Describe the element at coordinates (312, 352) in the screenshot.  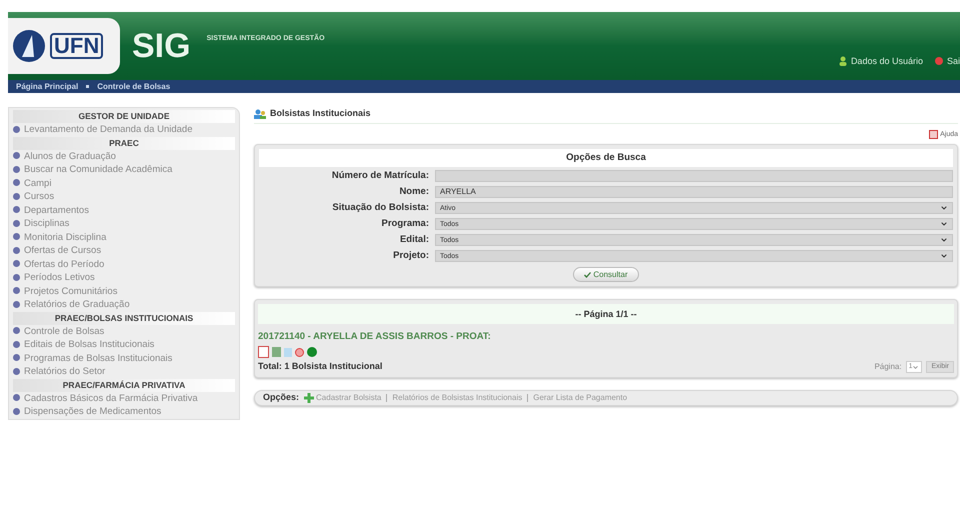
I see `status-icon` at that location.